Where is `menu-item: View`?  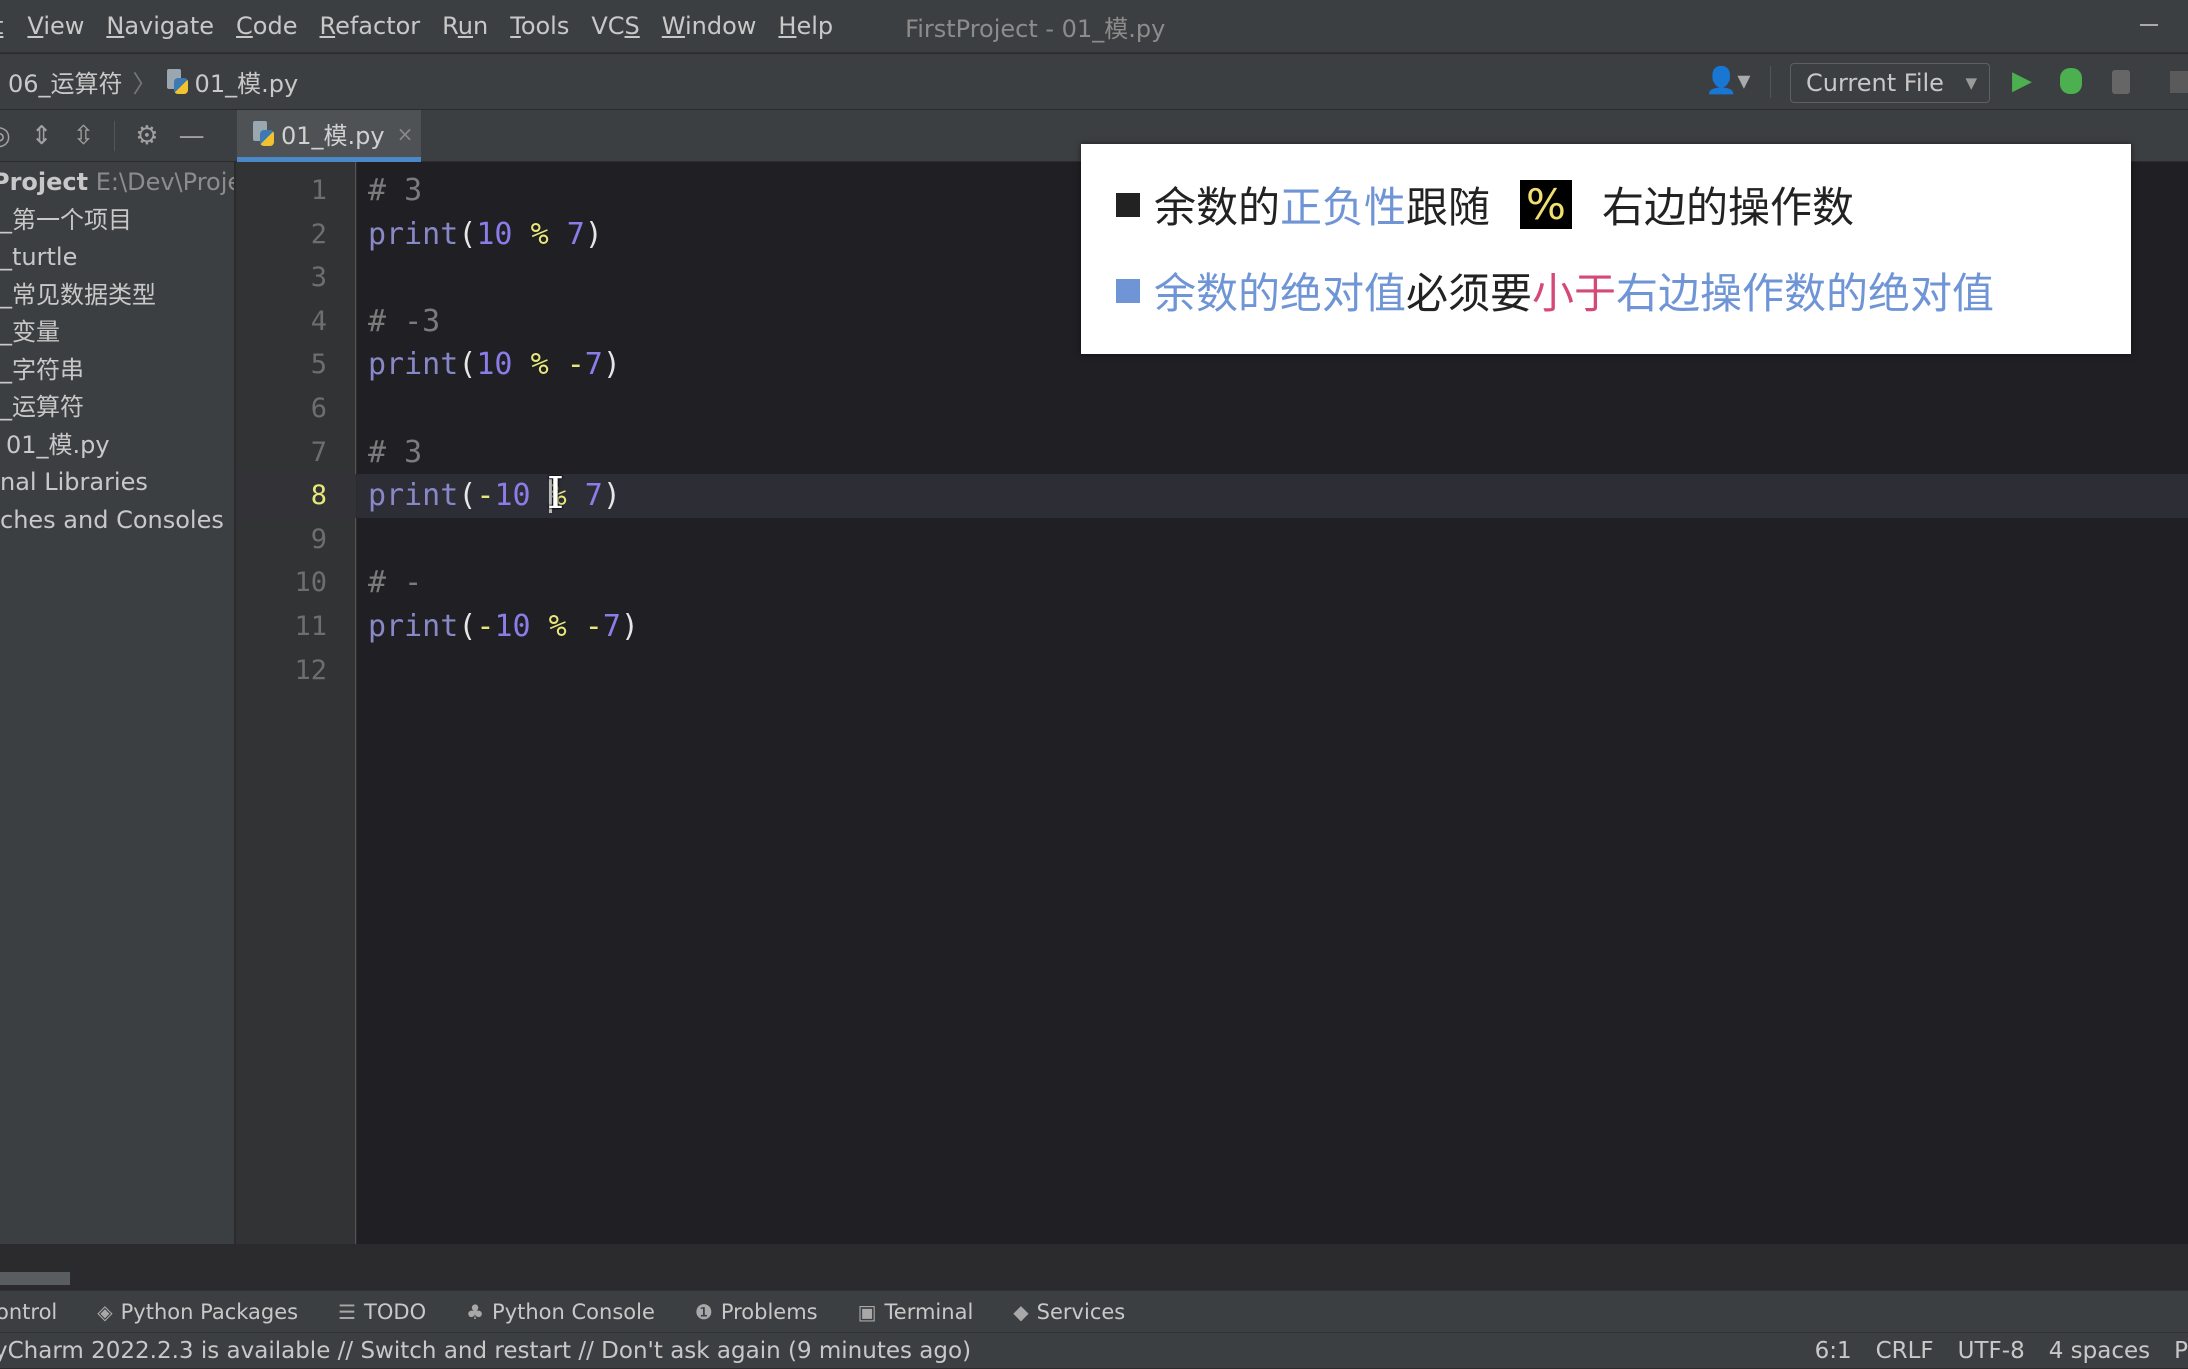 menu-item: View is located at coordinates (55, 26).